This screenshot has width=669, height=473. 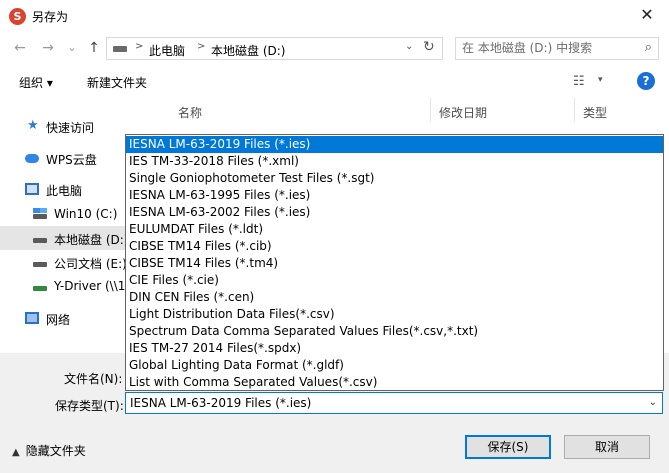 What do you see at coordinates (94, 48) in the screenshot?
I see `up-arrow-icon: ↑` at bounding box center [94, 48].